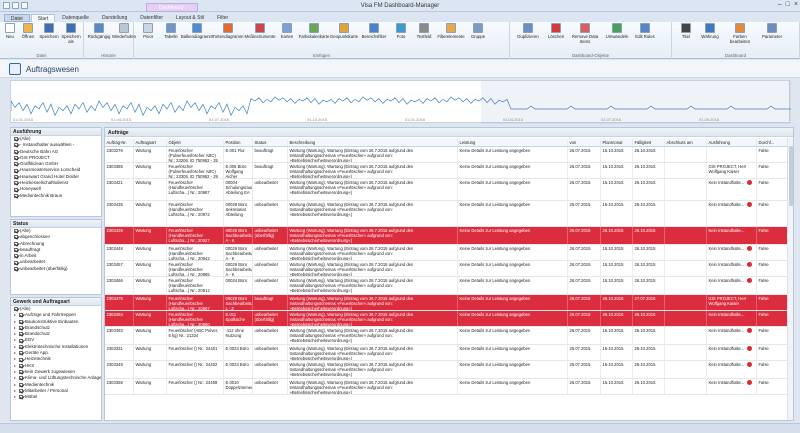  Describe the element at coordinates (344, 36) in the screenshot. I see `geo-point-button: Geopunktkarte` at that location.